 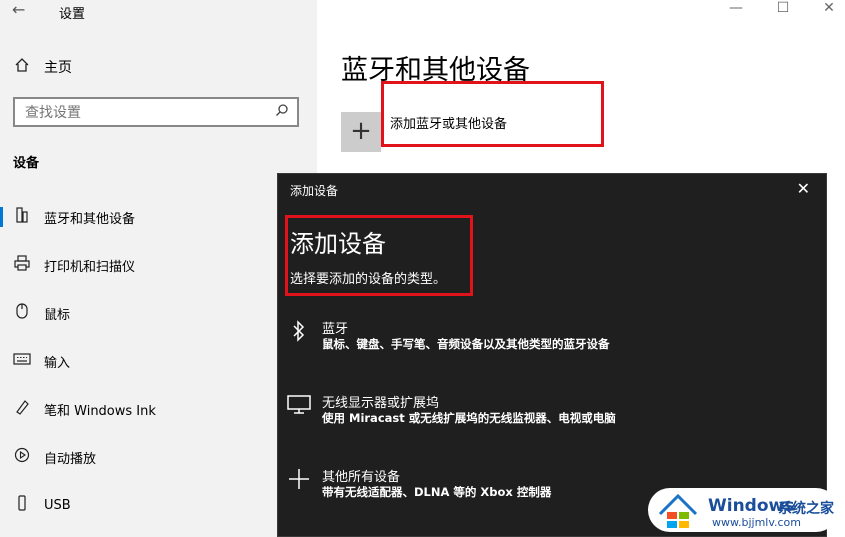 What do you see at coordinates (158, 313) in the screenshot?
I see `sidebar-item-mouse: 鼠标` at bounding box center [158, 313].